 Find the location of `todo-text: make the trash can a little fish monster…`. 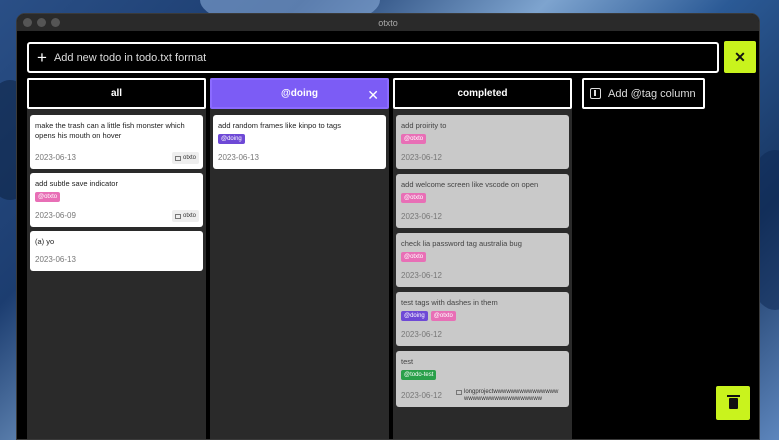

todo-text: make the trash can a little fish monster… is located at coordinates (110, 130).